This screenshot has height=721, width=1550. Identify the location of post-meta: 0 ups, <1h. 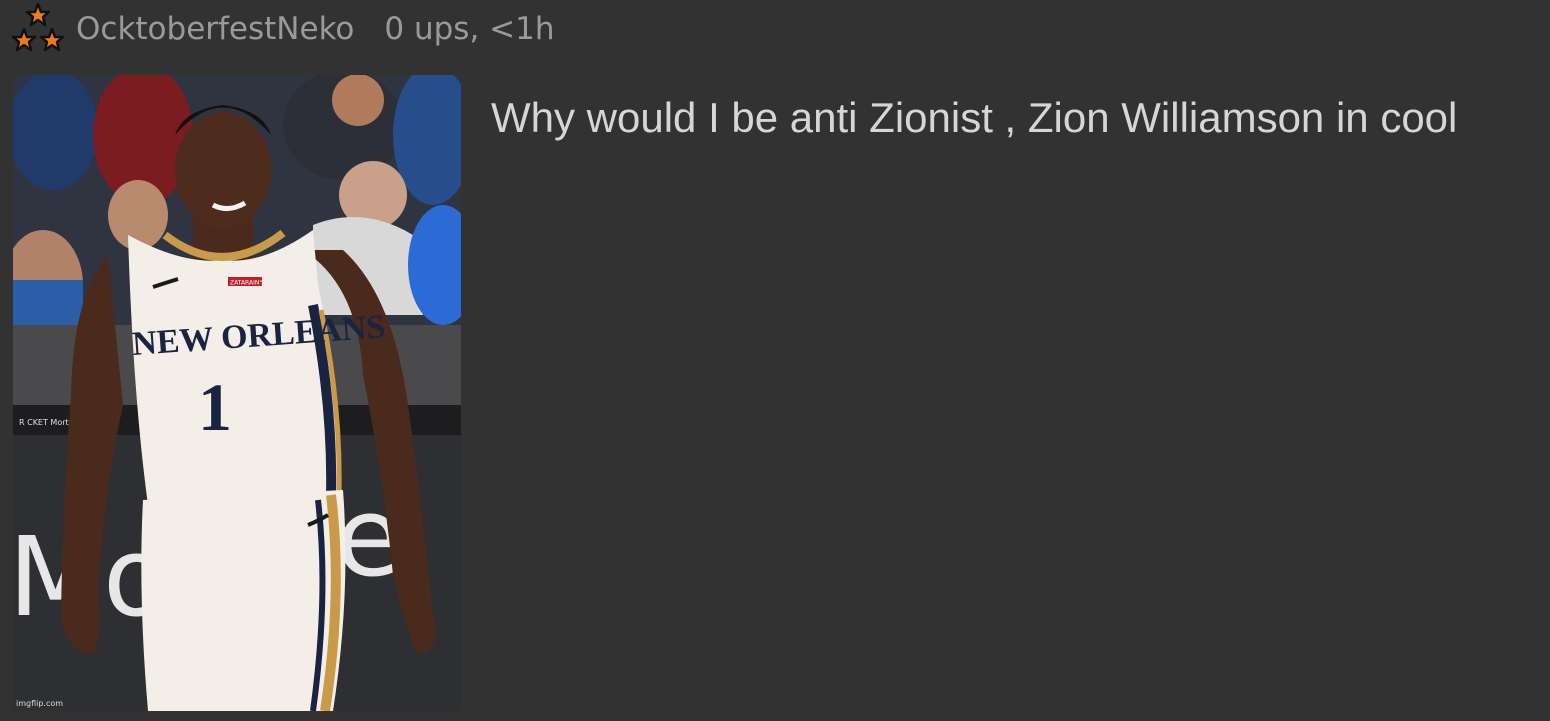
(469, 28).